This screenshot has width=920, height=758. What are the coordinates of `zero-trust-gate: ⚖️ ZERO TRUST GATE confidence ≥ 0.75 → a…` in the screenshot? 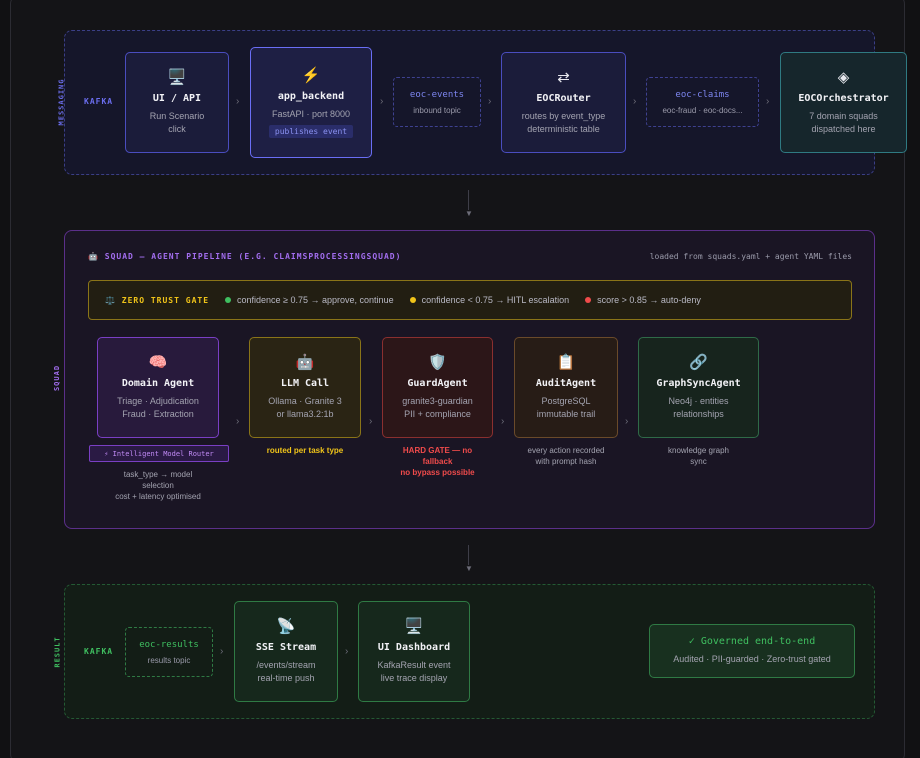 It's located at (470, 300).